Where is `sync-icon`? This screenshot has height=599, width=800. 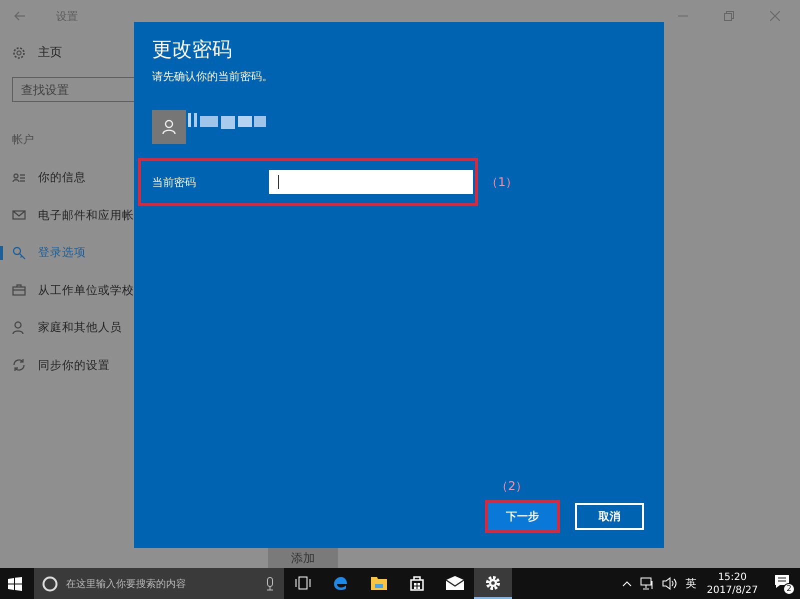
sync-icon is located at coordinates (19, 365).